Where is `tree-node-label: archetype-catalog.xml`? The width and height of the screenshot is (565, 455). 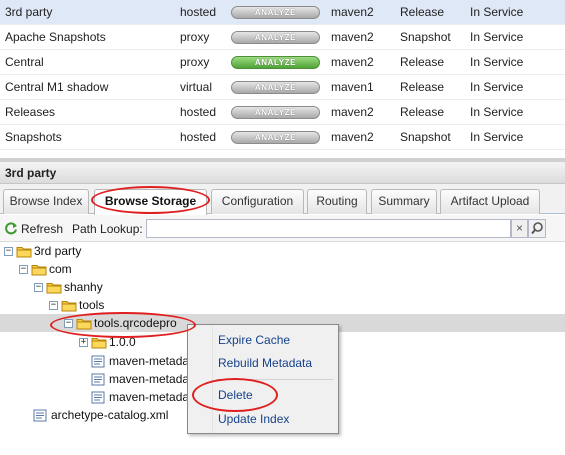
tree-node-label: archetype-catalog.xml is located at coordinates (110, 415).